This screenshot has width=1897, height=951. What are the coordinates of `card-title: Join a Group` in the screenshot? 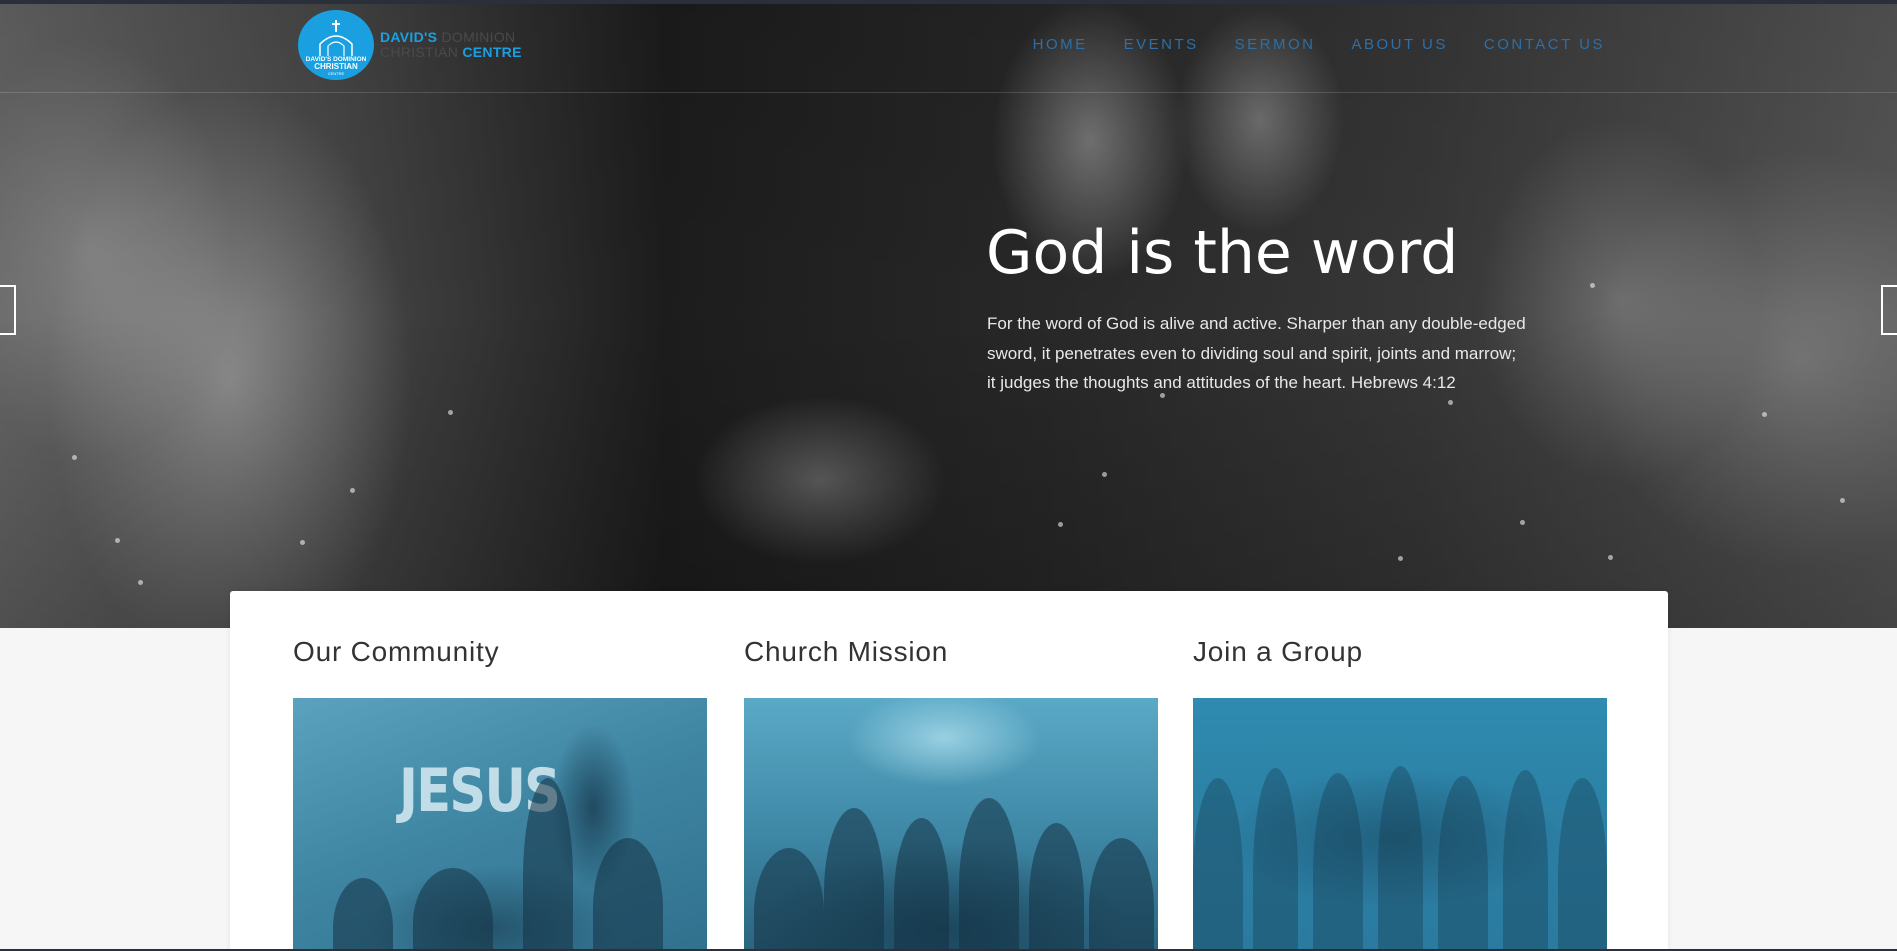 It's located at (1278, 651).